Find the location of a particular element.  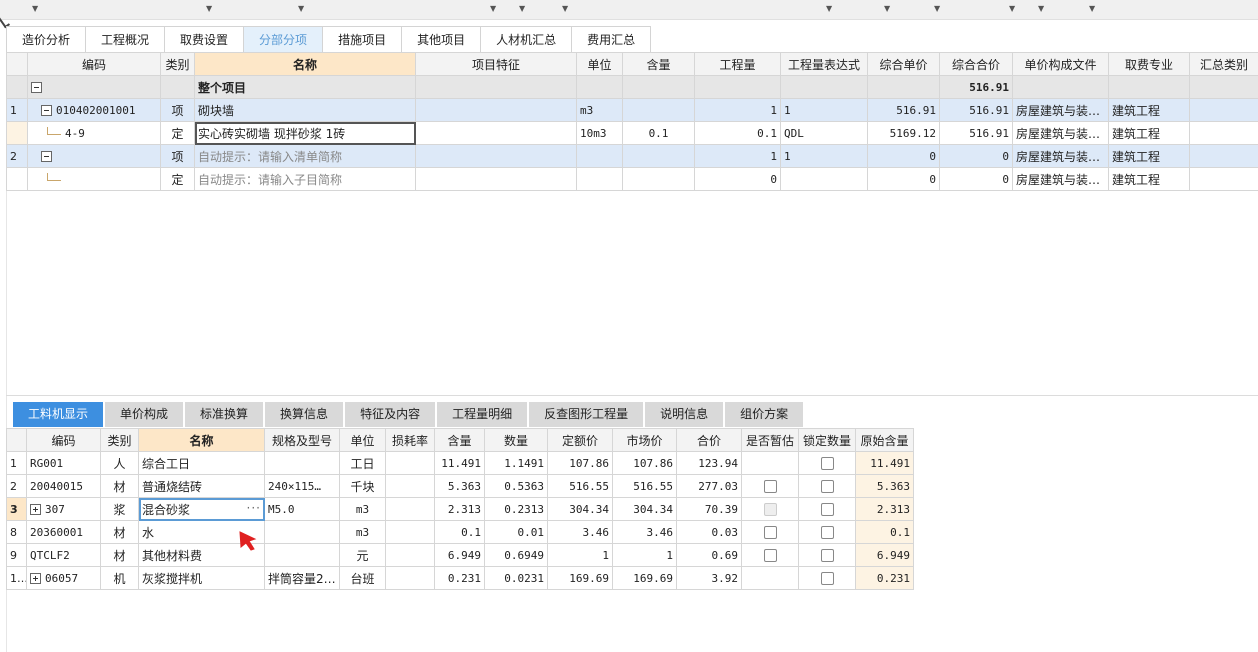

original-content-cell: 0.231 is located at coordinates (885, 578).